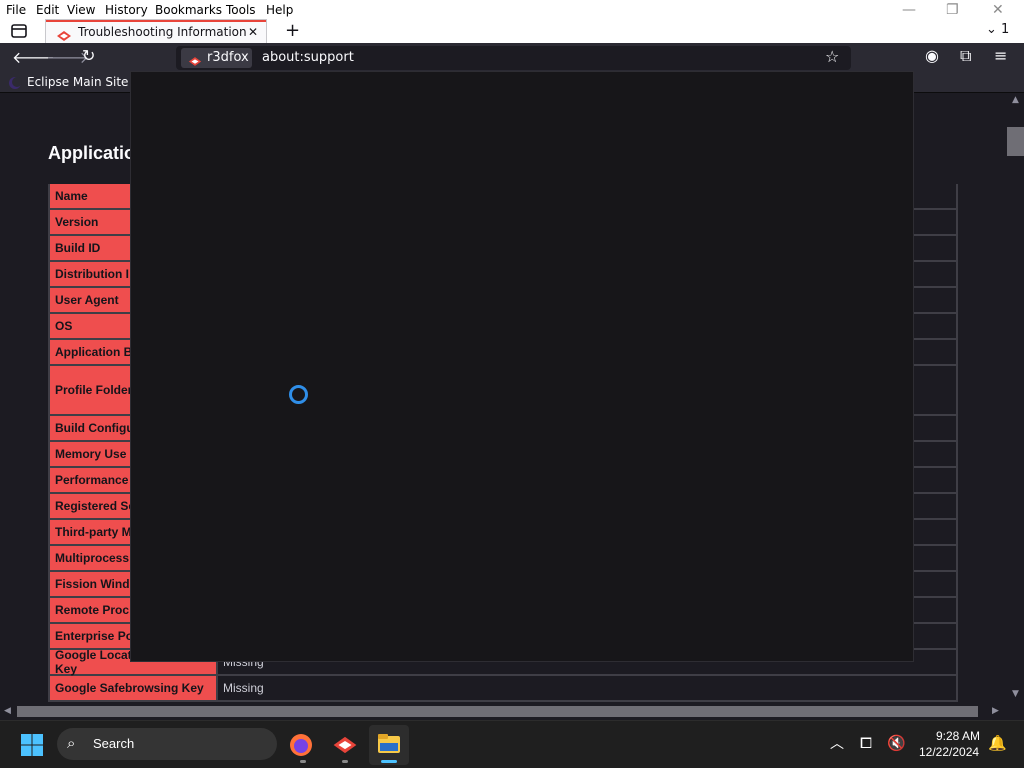 The image size is (1024, 768). What do you see at coordinates (995, 711) in the screenshot?
I see `scroll-right-icon: ▶` at bounding box center [995, 711].